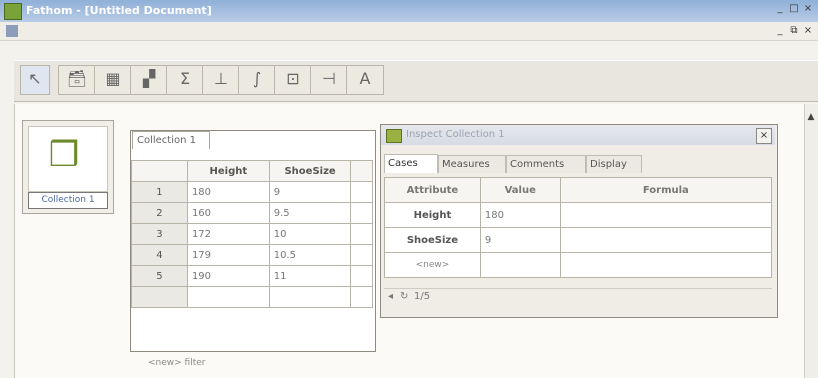 The image size is (818, 378). I want to click on column-header-formula: Formula, so click(666, 190).